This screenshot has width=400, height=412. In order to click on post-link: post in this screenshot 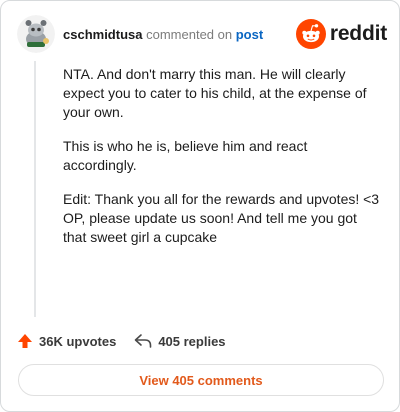, I will do `click(249, 34)`.